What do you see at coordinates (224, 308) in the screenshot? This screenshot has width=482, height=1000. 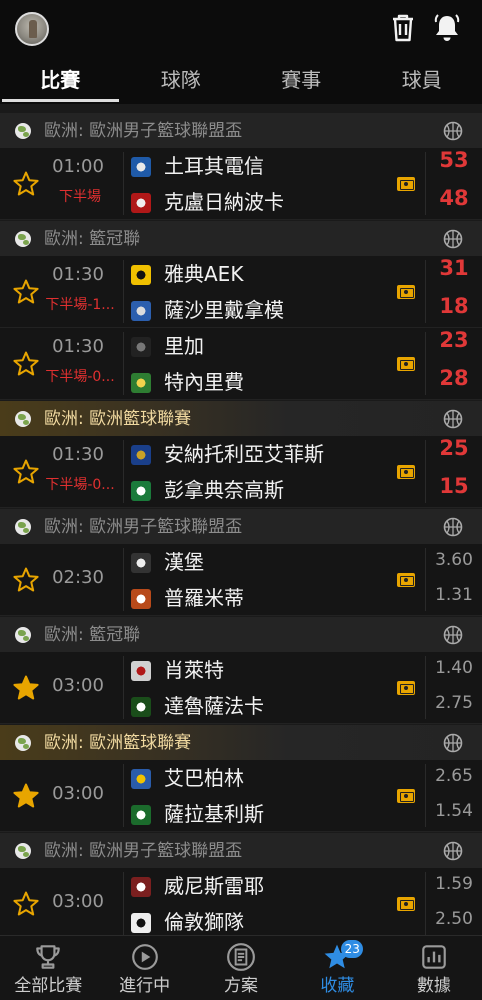 I see `away-team-name: 薩沙里戴拿模` at bounding box center [224, 308].